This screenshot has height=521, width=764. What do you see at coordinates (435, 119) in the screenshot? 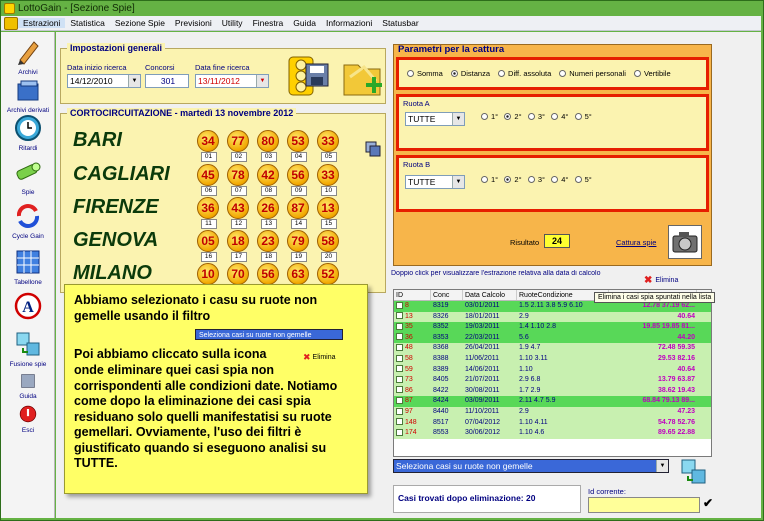
I see `ruota-a-select: TUTTE ▼` at bounding box center [435, 119].